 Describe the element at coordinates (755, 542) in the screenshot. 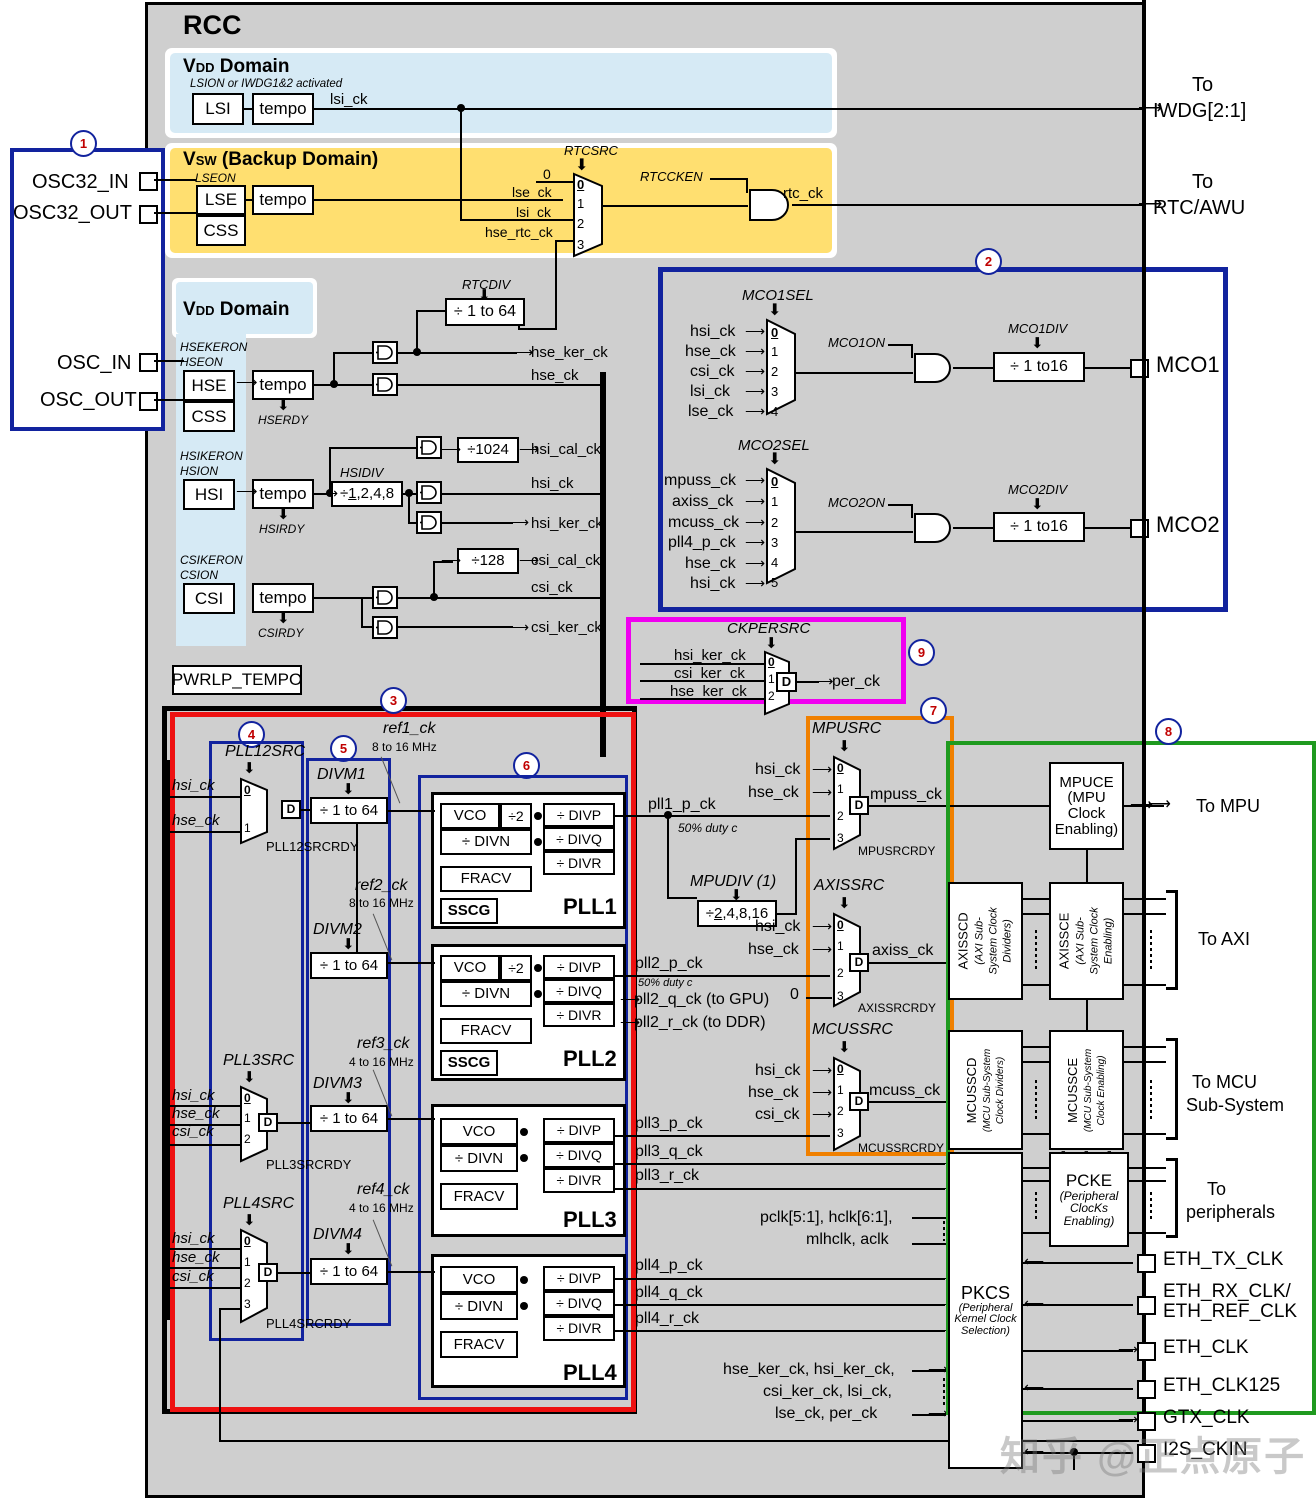

I see `mco2-in3-arrow: ⟶` at that location.